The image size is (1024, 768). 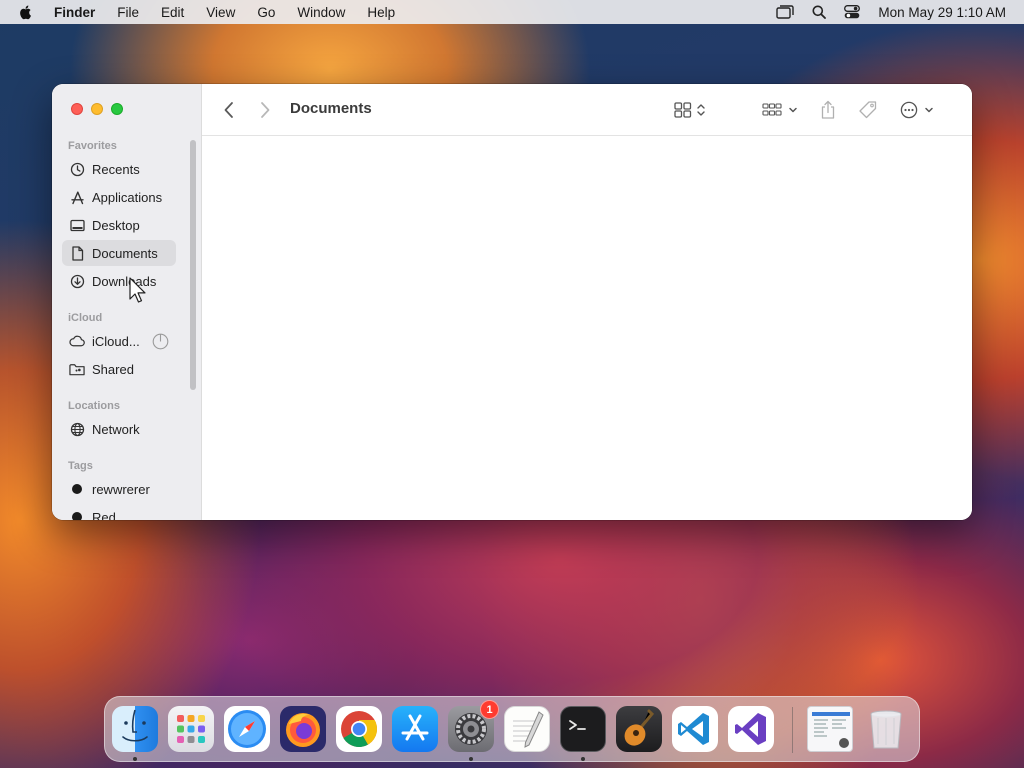 I want to click on control-center-icon, so click(x=852, y=12).